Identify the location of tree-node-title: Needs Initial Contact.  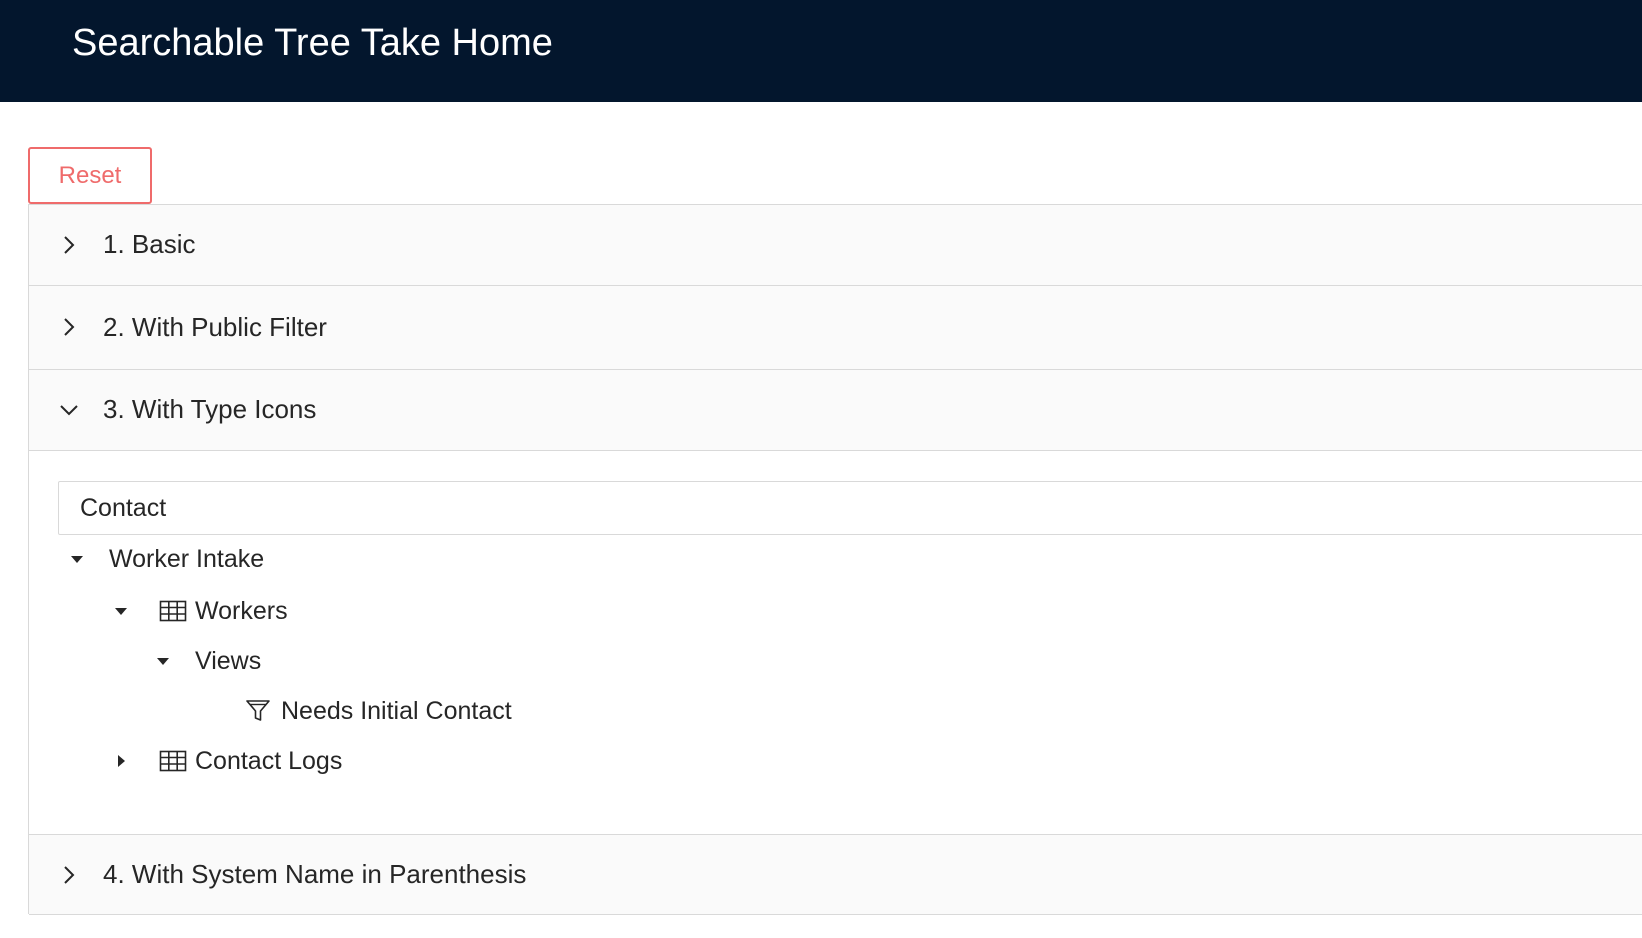
(396, 711).